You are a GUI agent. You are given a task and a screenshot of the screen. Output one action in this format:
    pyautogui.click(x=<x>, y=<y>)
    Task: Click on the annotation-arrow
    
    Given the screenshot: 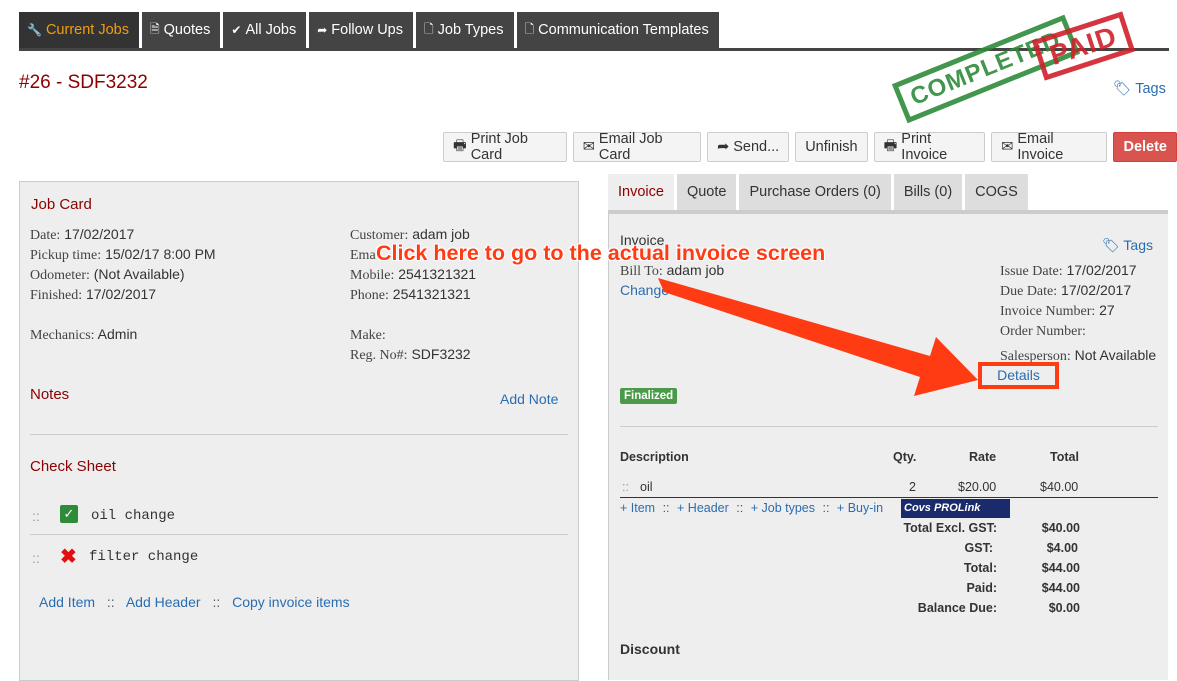 What is the action you would take?
    pyautogui.click(x=818, y=337)
    